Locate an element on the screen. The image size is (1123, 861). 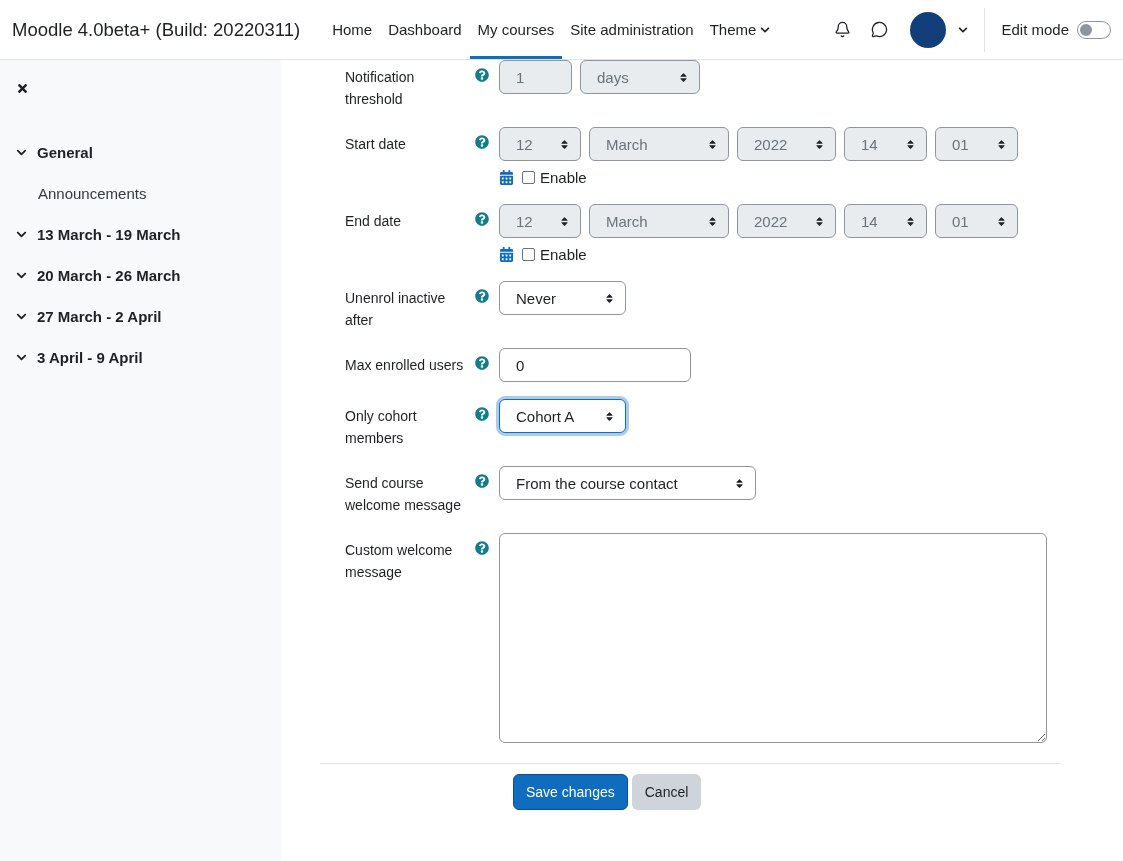
field-label: Notification threshold is located at coordinates (380, 88).